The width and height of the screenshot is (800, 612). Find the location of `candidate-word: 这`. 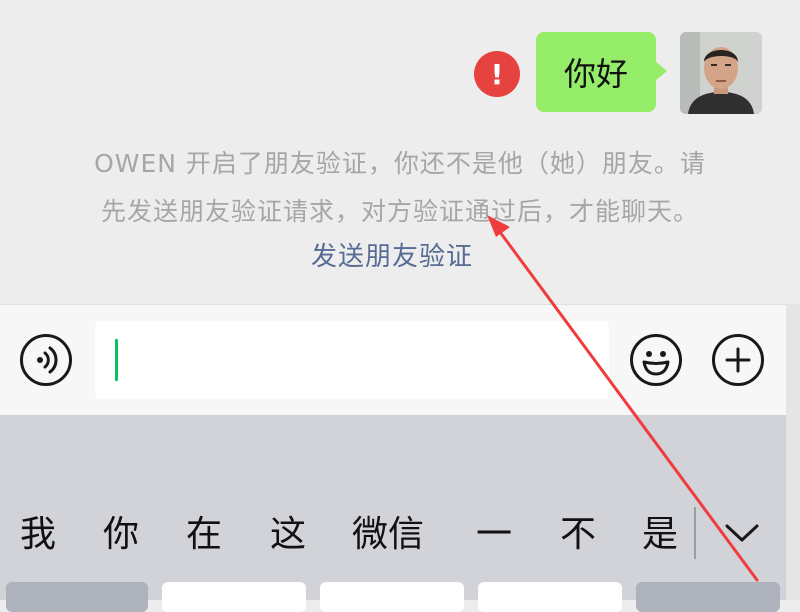

candidate-word: 这 is located at coordinates (288, 535).